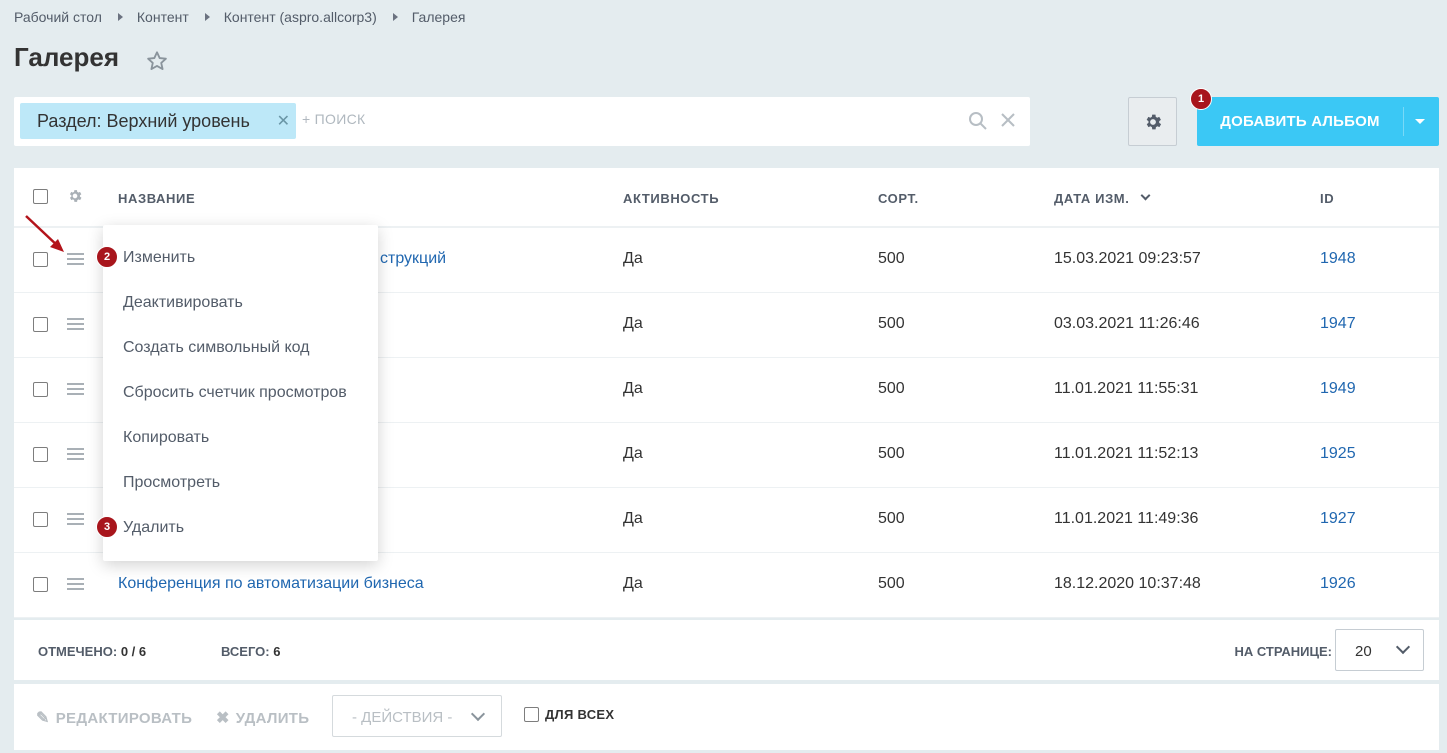 This screenshot has width=1447, height=753. I want to click on breadcrumb-item-desktop: Рабочий стол, so click(58, 17).